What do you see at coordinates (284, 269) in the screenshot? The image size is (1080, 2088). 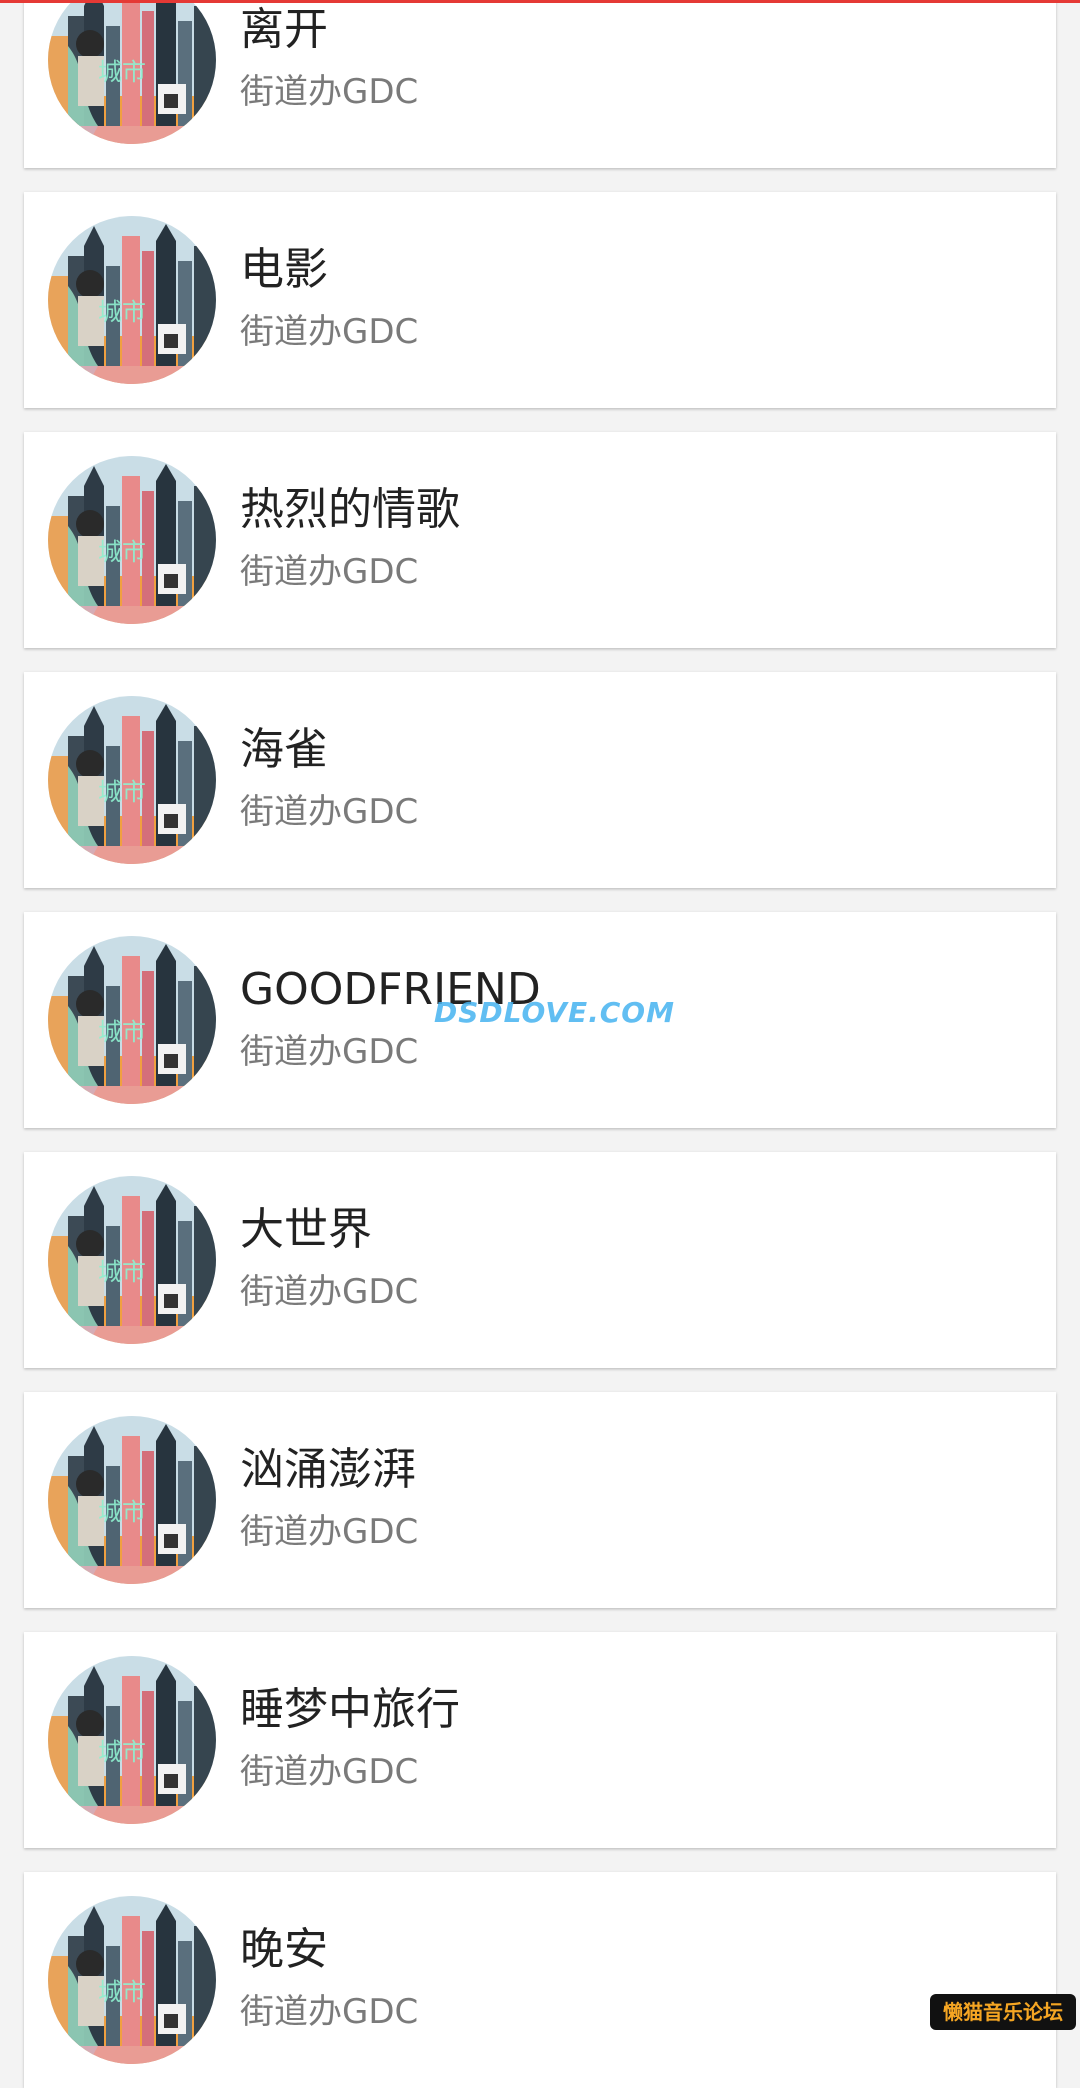 I see `song-title: 电影` at bounding box center [284, 269].